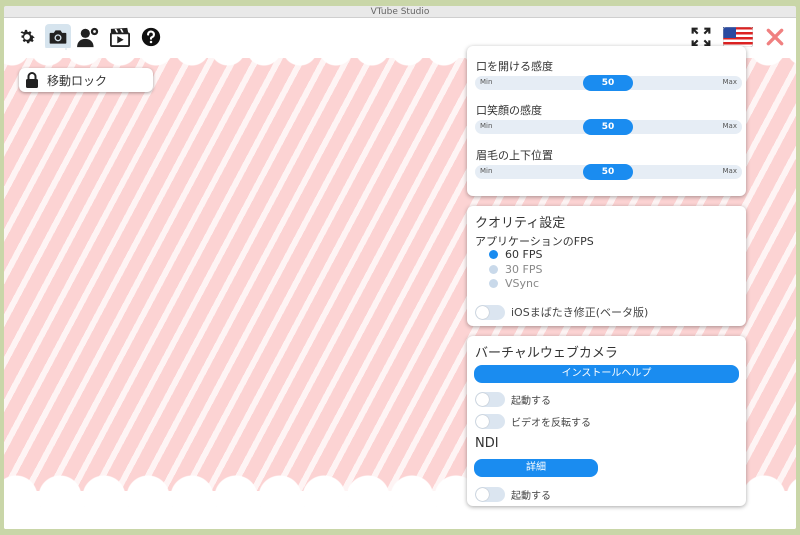  I want to click on fps-label: アプリケーションのFPS, so click(534, 241).